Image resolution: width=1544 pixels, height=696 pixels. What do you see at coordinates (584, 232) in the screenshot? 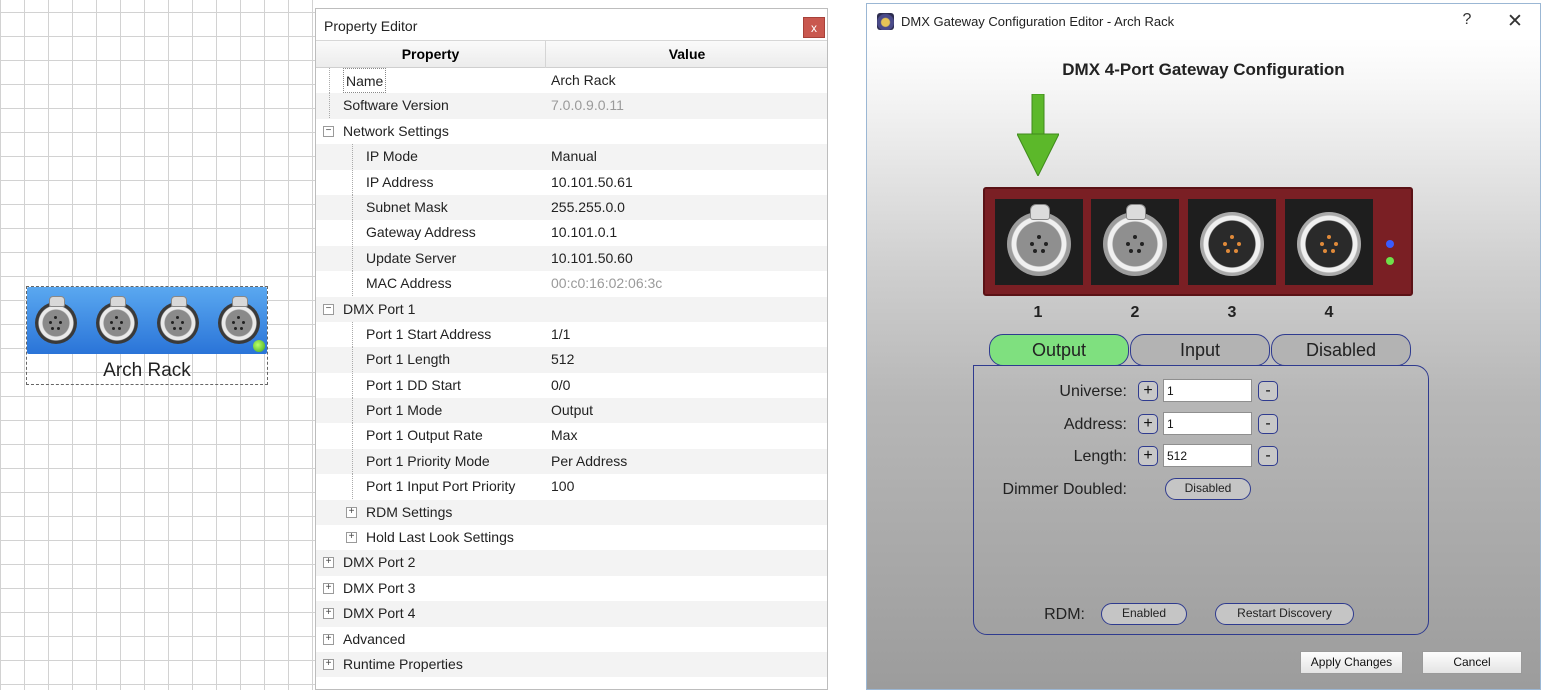
I see `property-value: 10.101.0.1` at bounding box center [584, 232].